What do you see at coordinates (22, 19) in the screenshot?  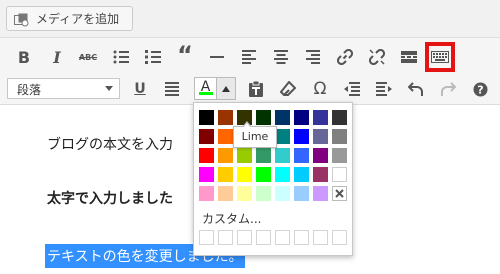 I see `media-icon` at bounding box center [22, 19].